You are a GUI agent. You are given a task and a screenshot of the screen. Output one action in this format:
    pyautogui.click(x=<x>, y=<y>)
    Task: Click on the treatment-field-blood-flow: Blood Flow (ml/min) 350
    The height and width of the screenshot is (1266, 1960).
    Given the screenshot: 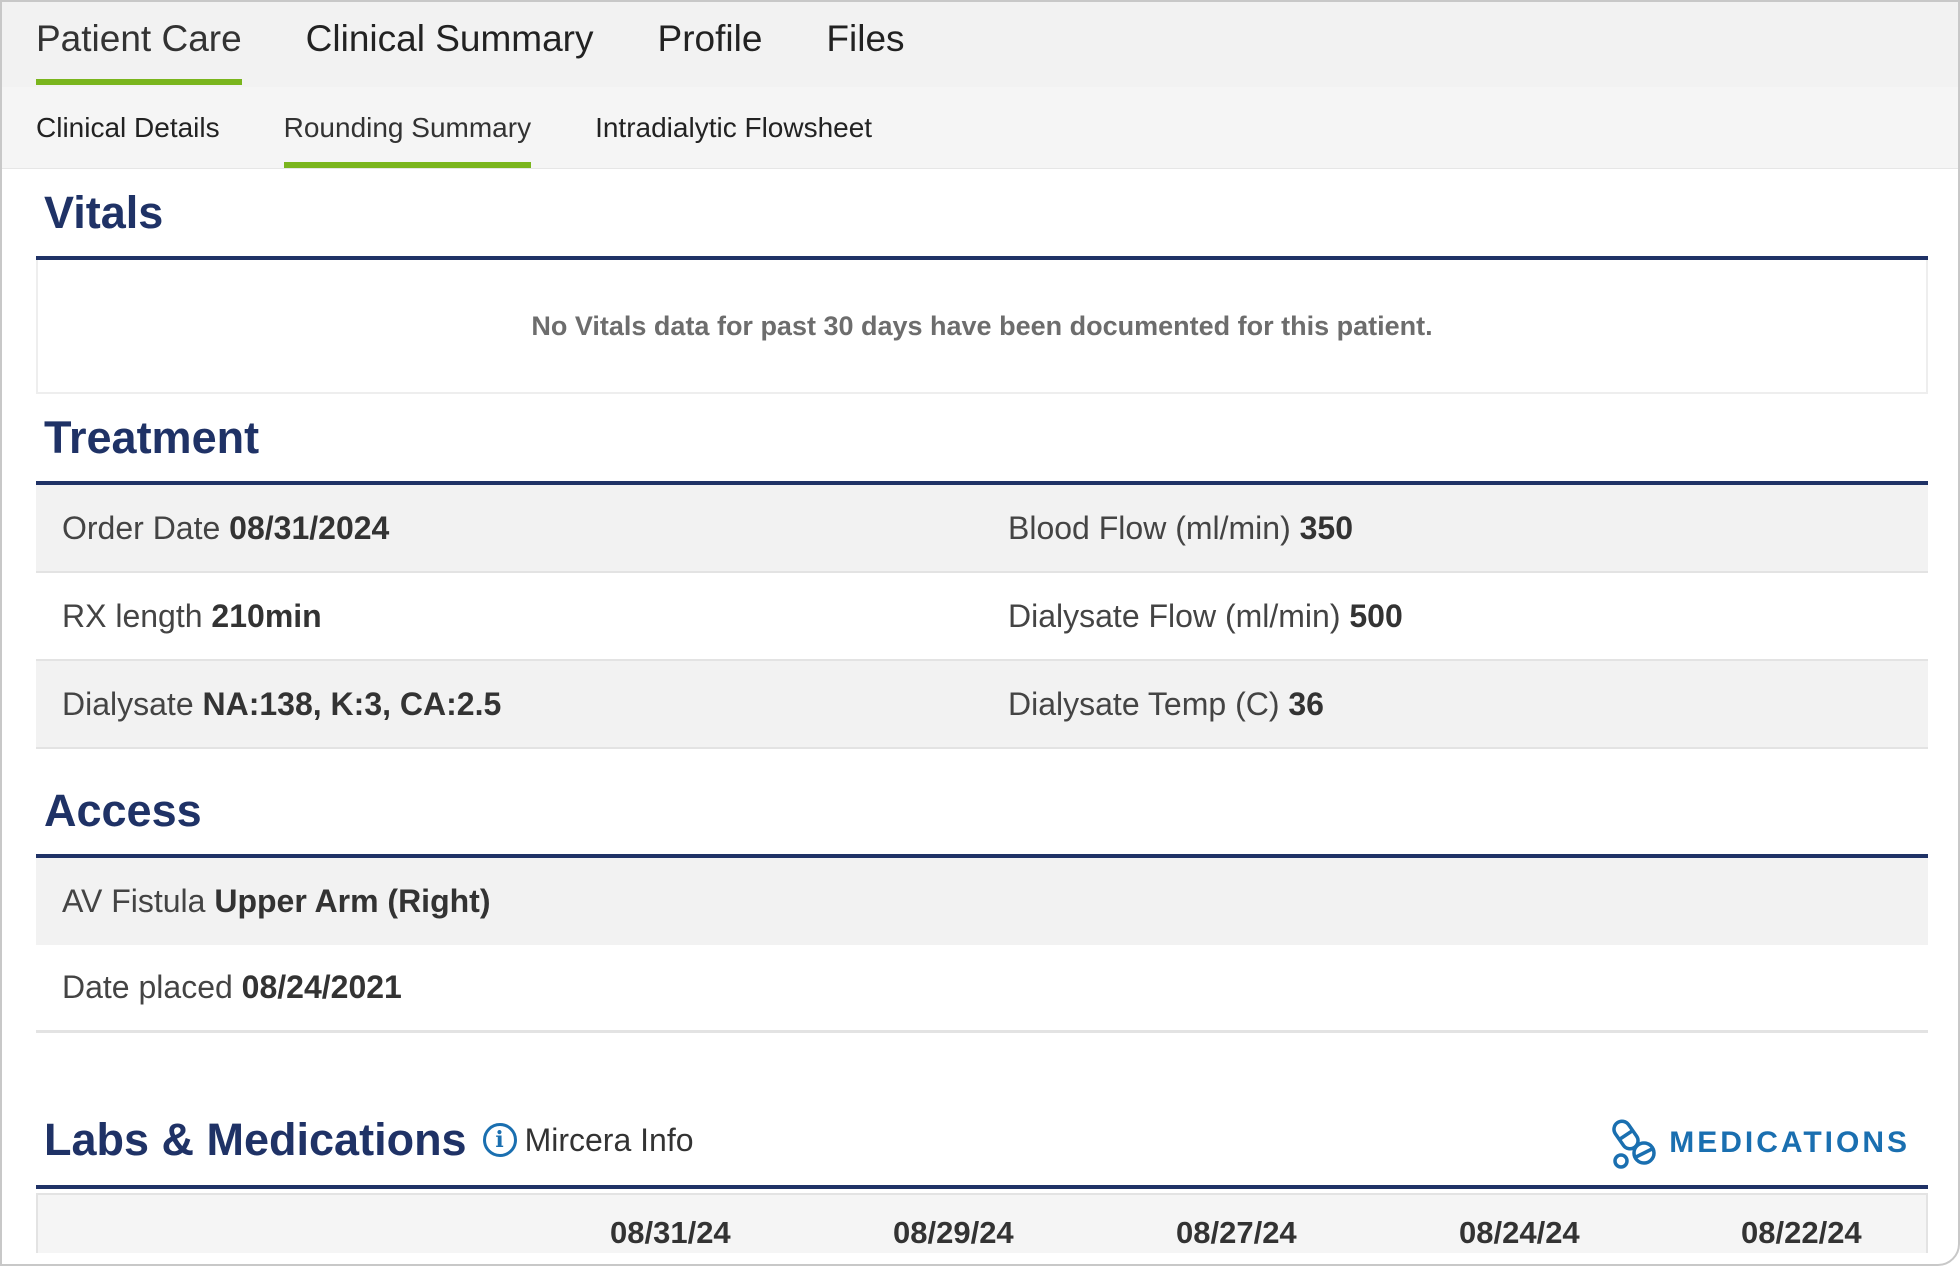 What is the action you would take?
    pyautogui.click(x=1455, y=528)
    